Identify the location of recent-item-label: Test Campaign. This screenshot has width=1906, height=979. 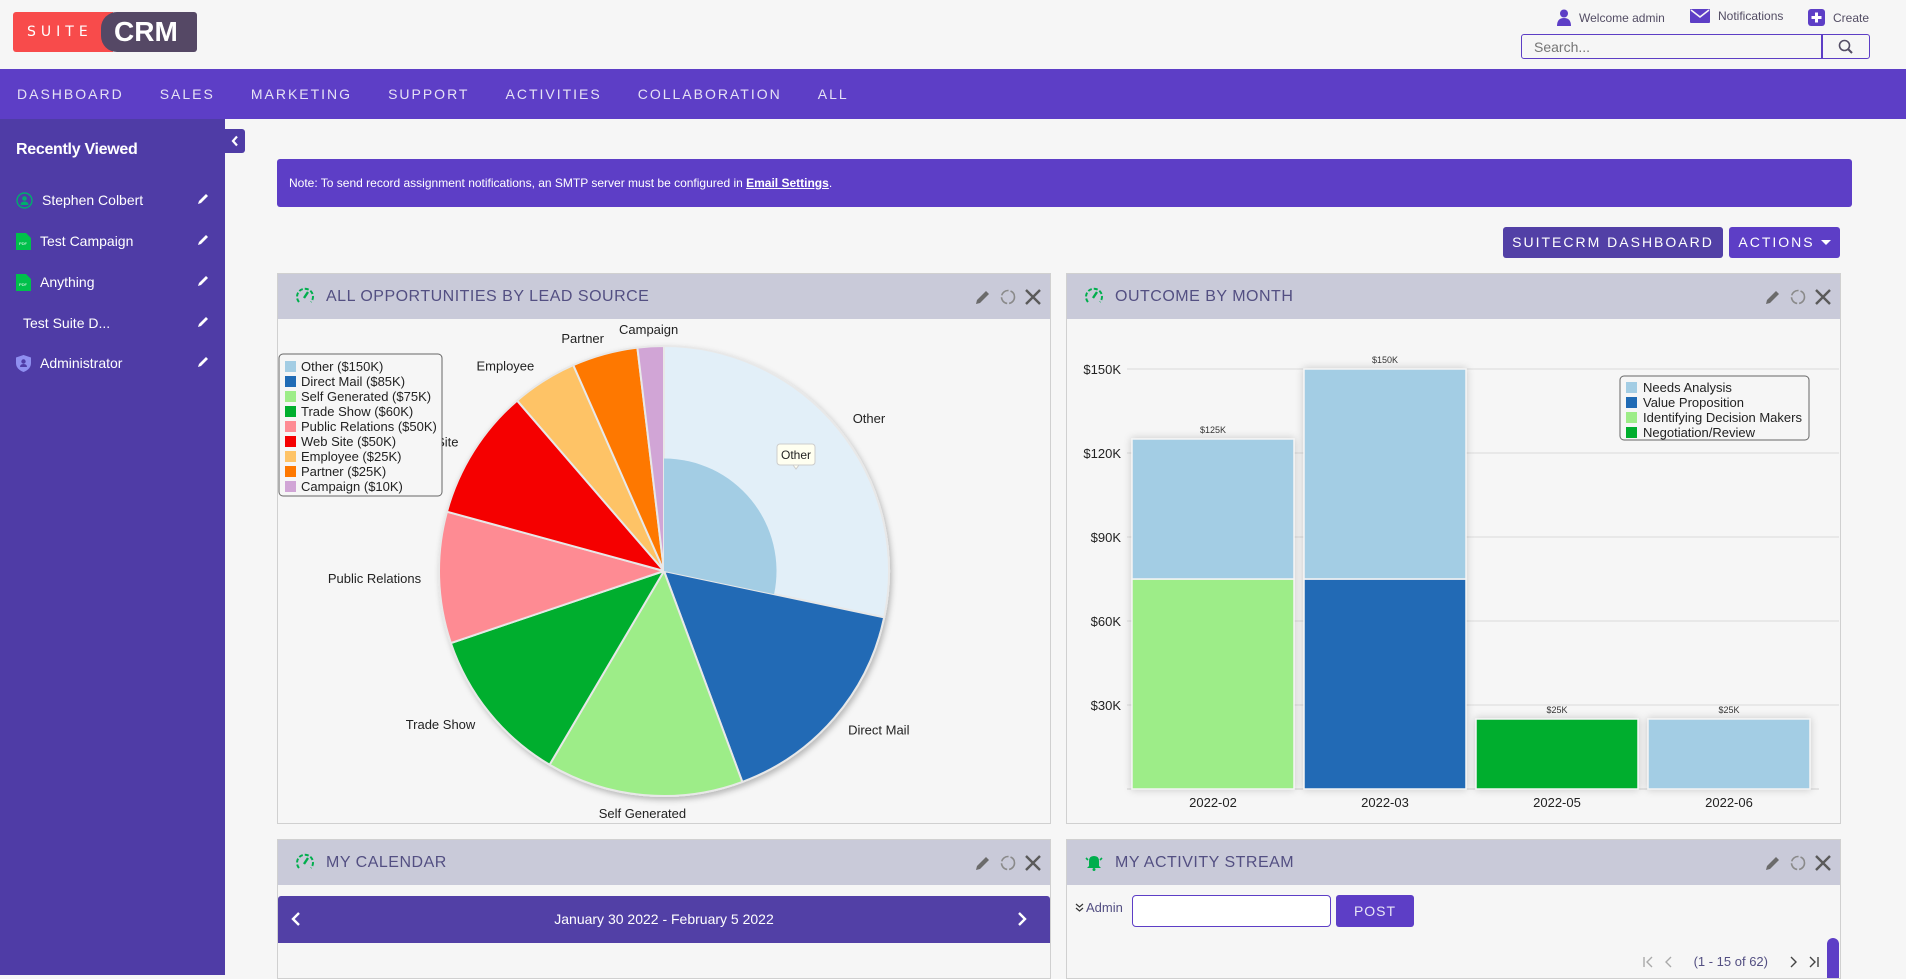
(87, 241).